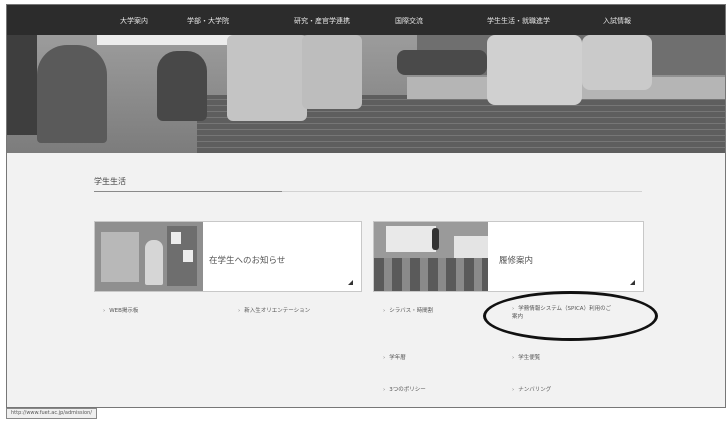  I want to click on link-label: 学年暦, so click(397, 358).